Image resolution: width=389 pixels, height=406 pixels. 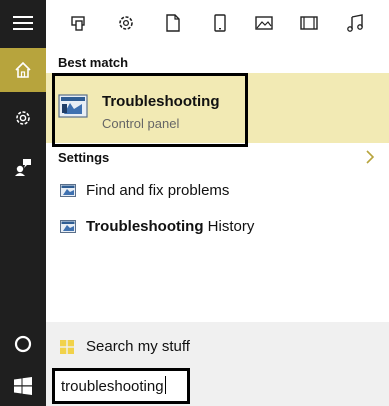 What do you see at coordinates (79, 23) in the screenshot?
I see `apps-icon` at bounding box center [79, 23].